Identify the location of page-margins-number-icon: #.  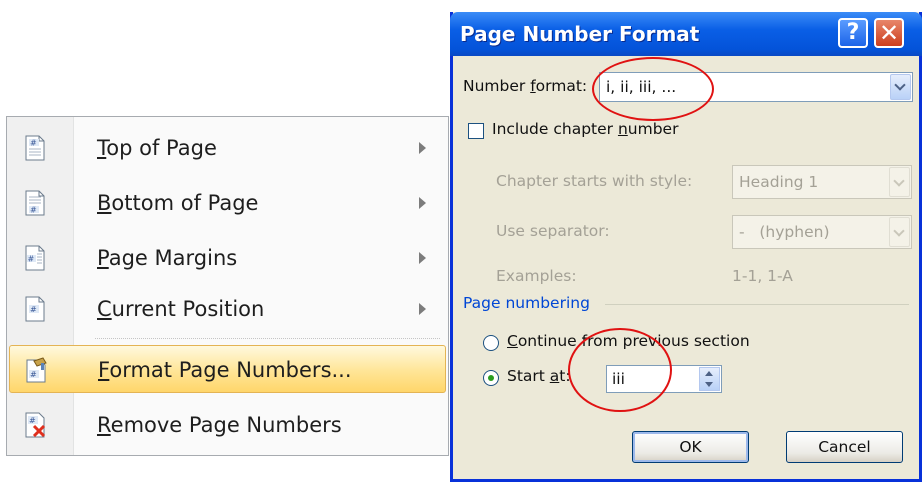
(35, 258).